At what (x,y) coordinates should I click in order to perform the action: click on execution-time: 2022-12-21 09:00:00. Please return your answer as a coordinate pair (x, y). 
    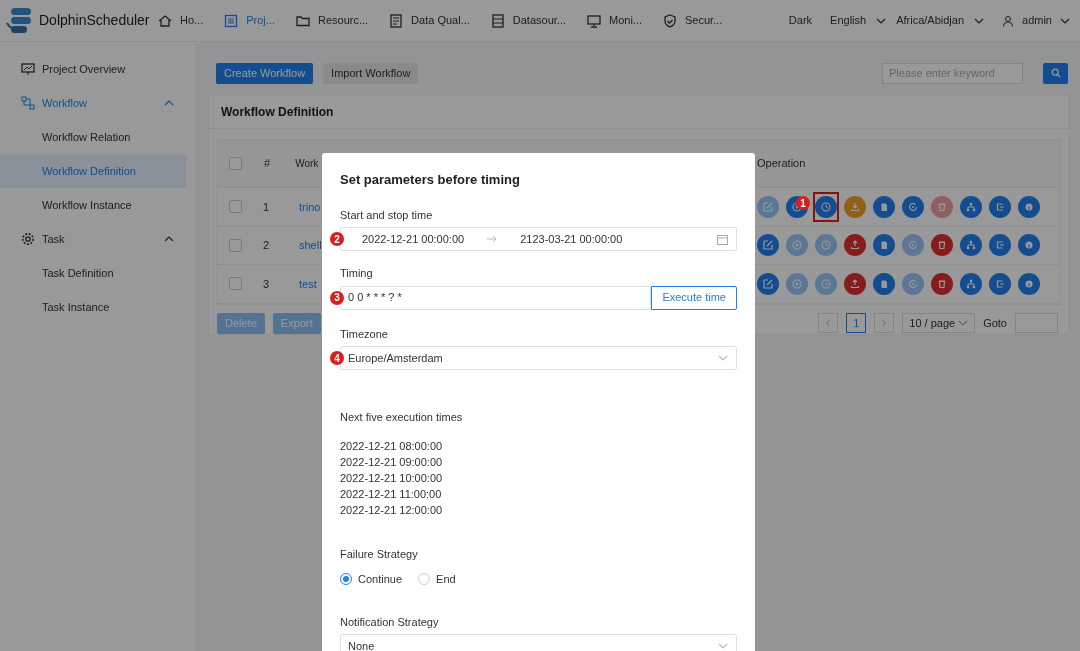
    Looking at the image, I should click on (392, 462).